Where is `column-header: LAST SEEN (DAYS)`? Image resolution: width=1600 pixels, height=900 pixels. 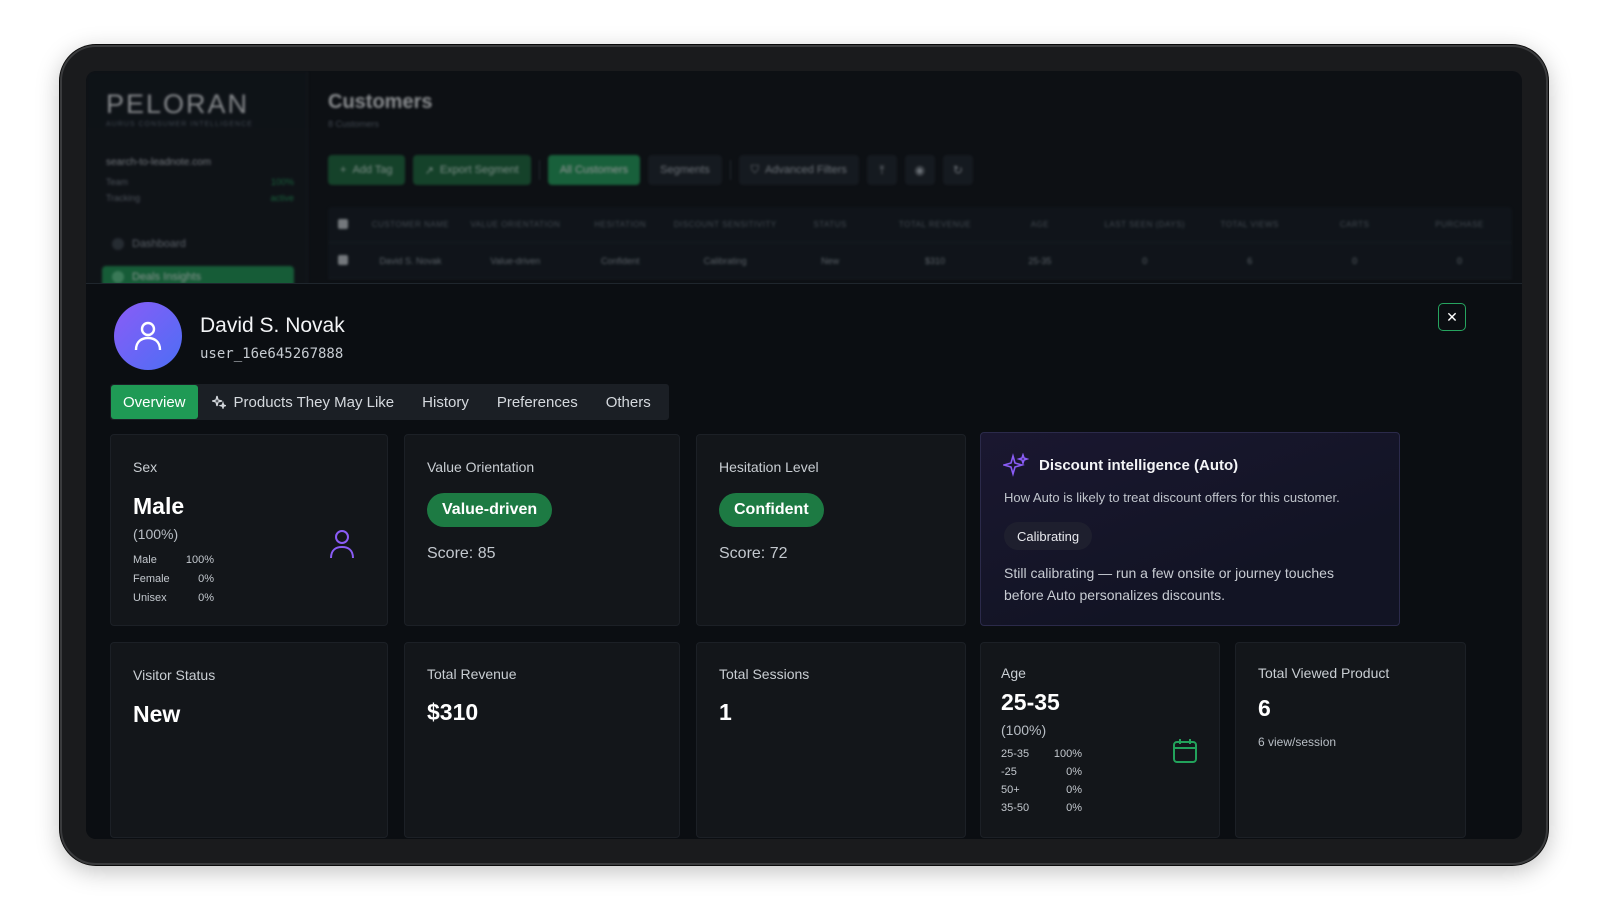
column-header: LAST SEEN (DAYS) is located at coordinates (1144, 224).